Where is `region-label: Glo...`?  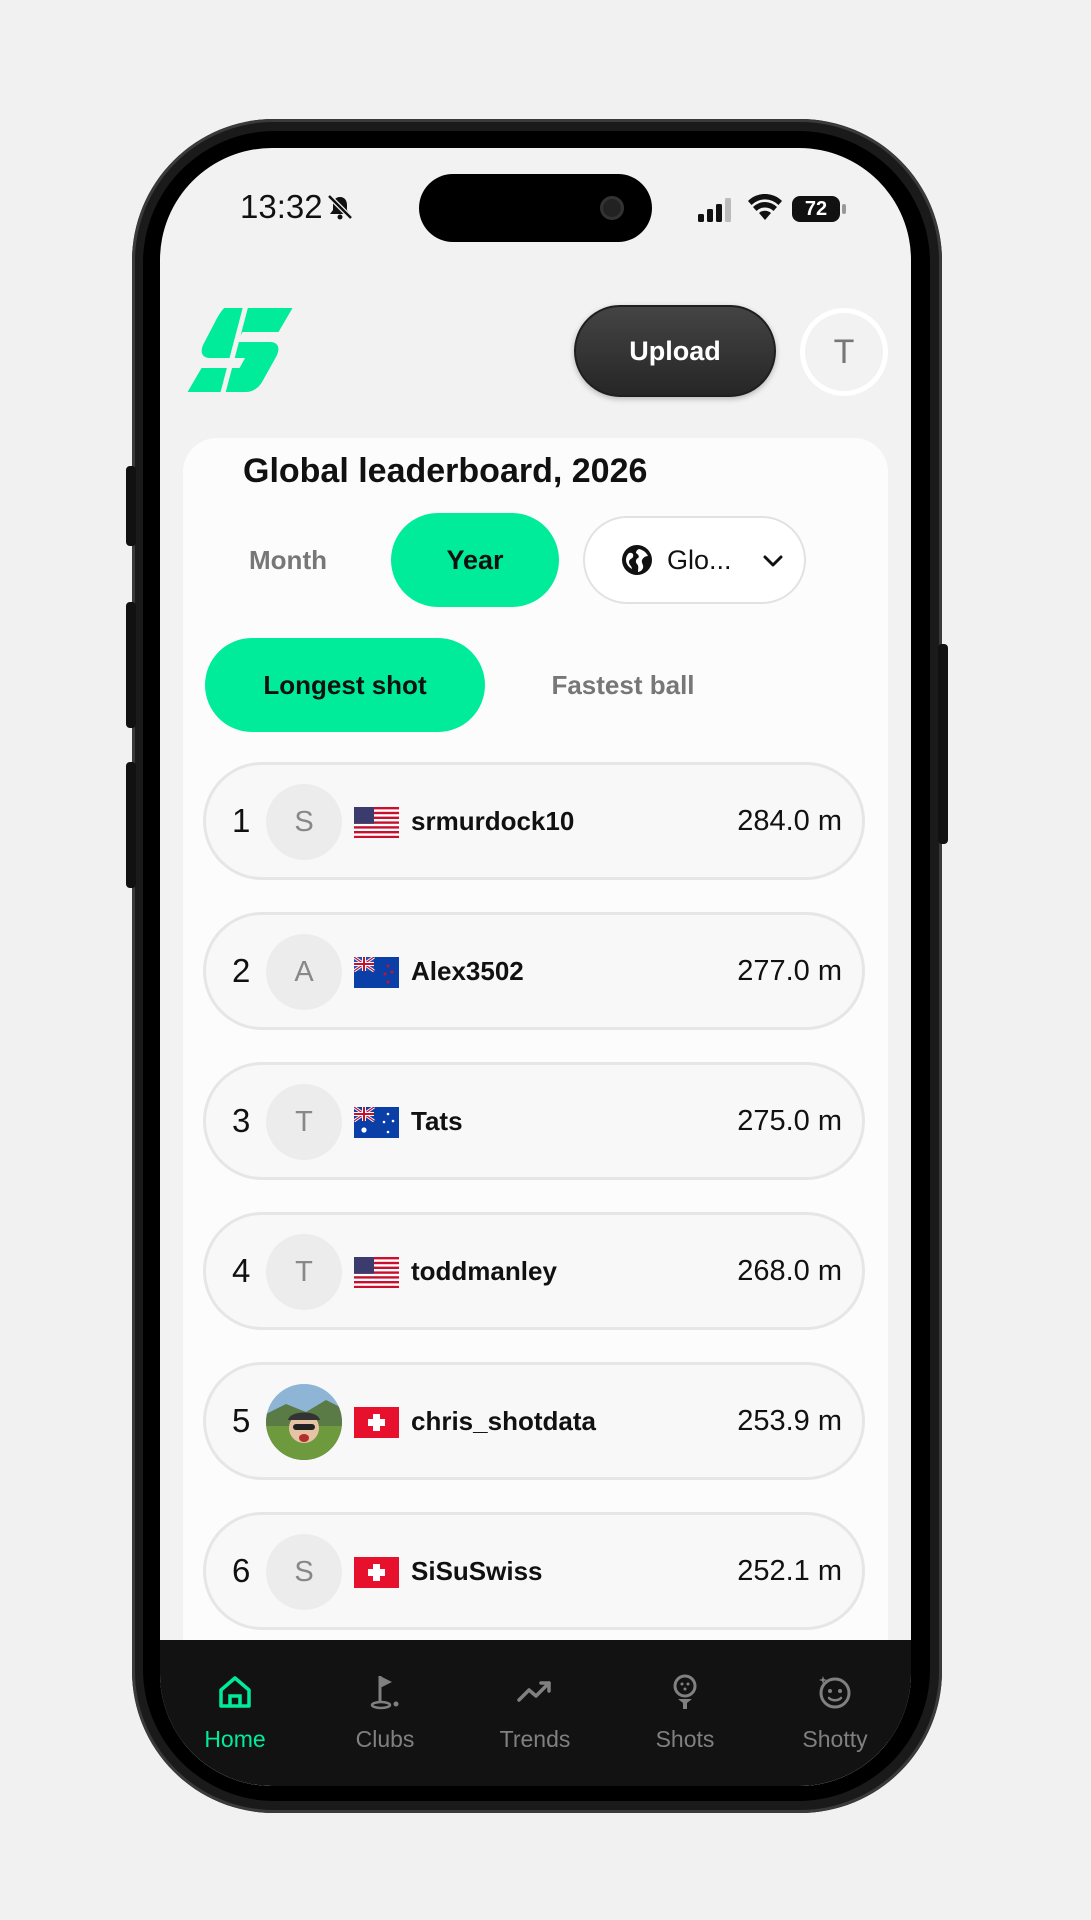 region-label: Glo... is located at coordinates (699, 559).